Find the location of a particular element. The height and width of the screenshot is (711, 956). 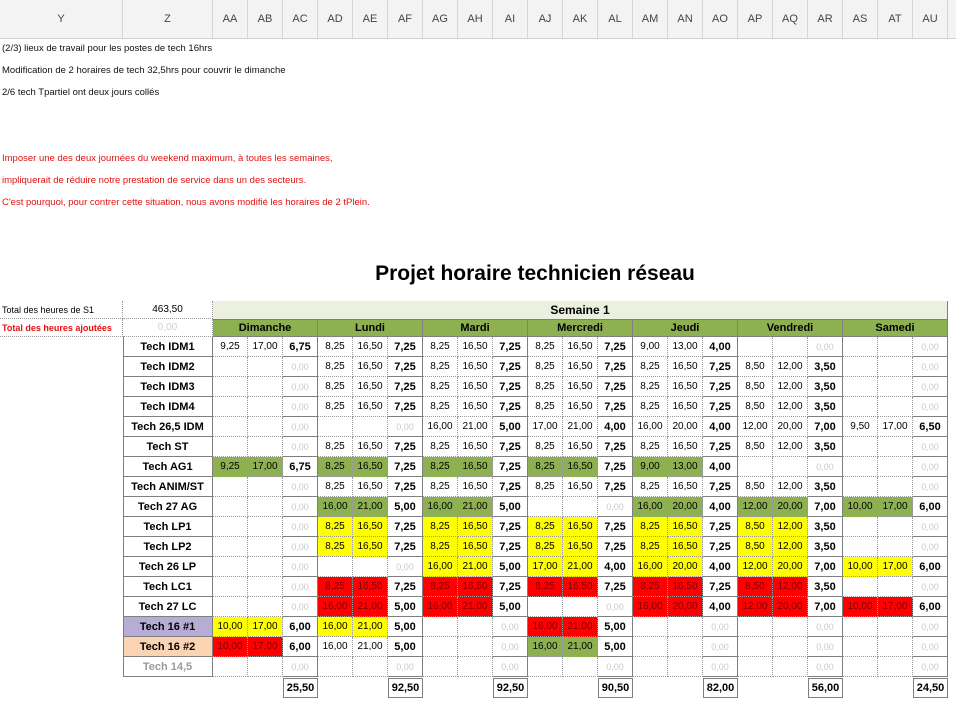

hours-total-cell: 6,50 is located at coordinates (930, 427).